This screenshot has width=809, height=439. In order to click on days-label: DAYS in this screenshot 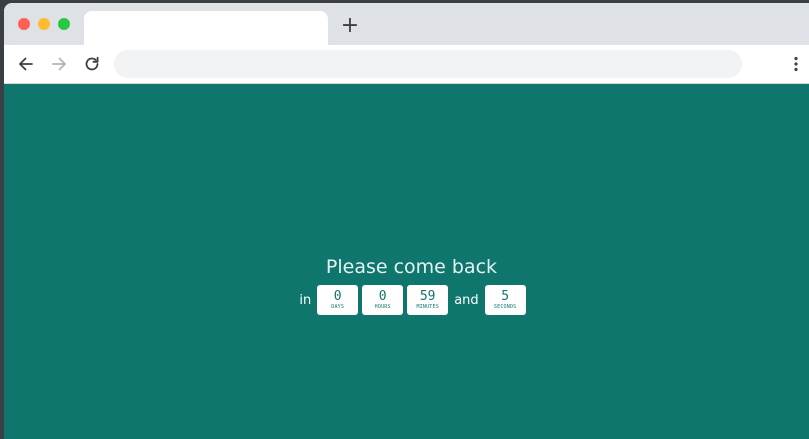, I will do `click(338, 306)`.